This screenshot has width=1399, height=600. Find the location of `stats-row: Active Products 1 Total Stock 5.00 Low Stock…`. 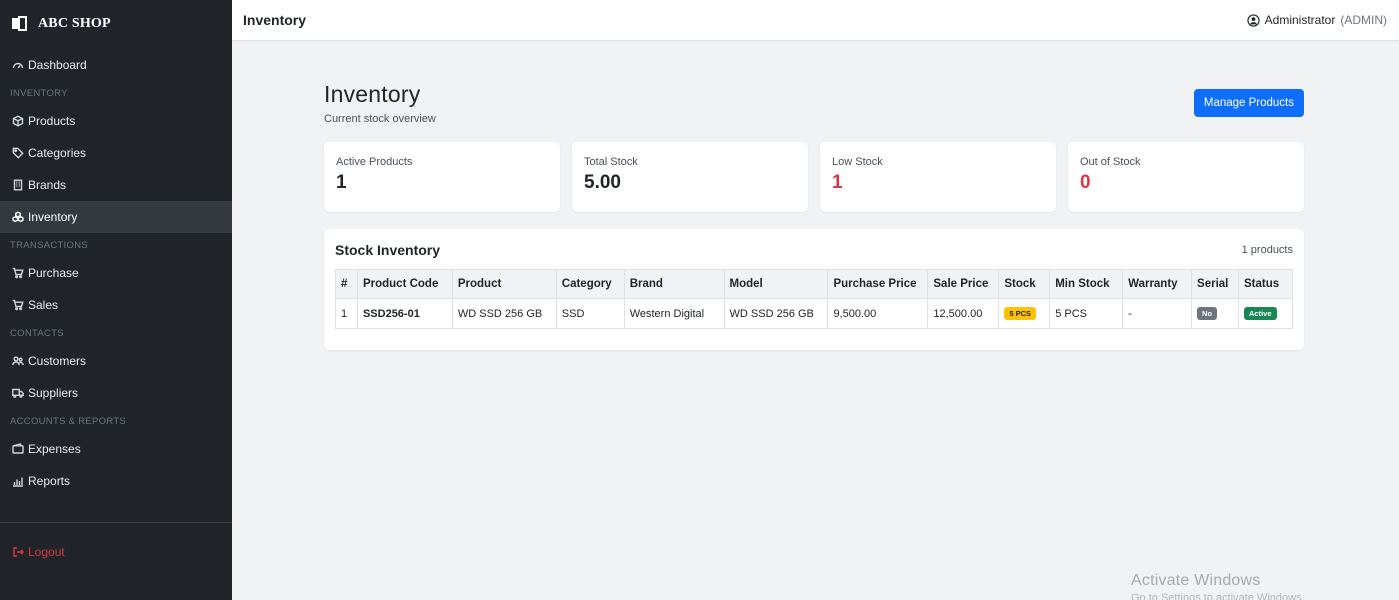

stats-row: Active Products 1 Total Stock 5.00 Low Stock… is located at coordinates (814, 177).